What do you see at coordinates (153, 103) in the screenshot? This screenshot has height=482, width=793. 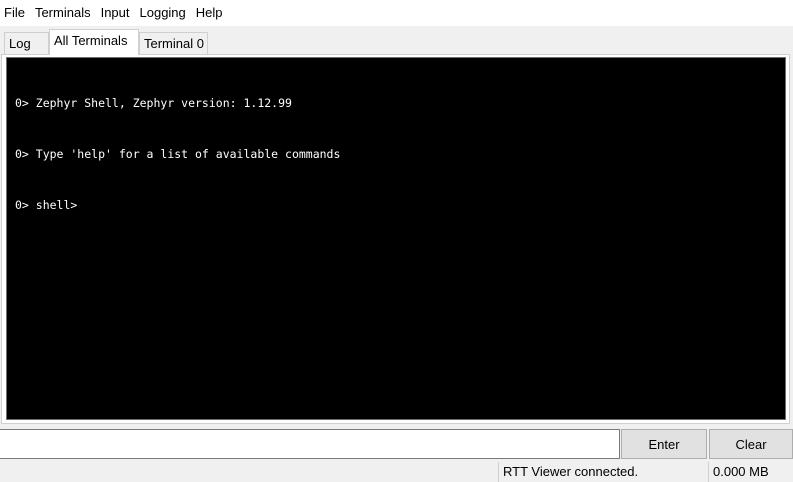 I see `terminal-line: 0> Zephyr Shell, Zephyr version: 1.12.99` at bounding box center [153, 103].